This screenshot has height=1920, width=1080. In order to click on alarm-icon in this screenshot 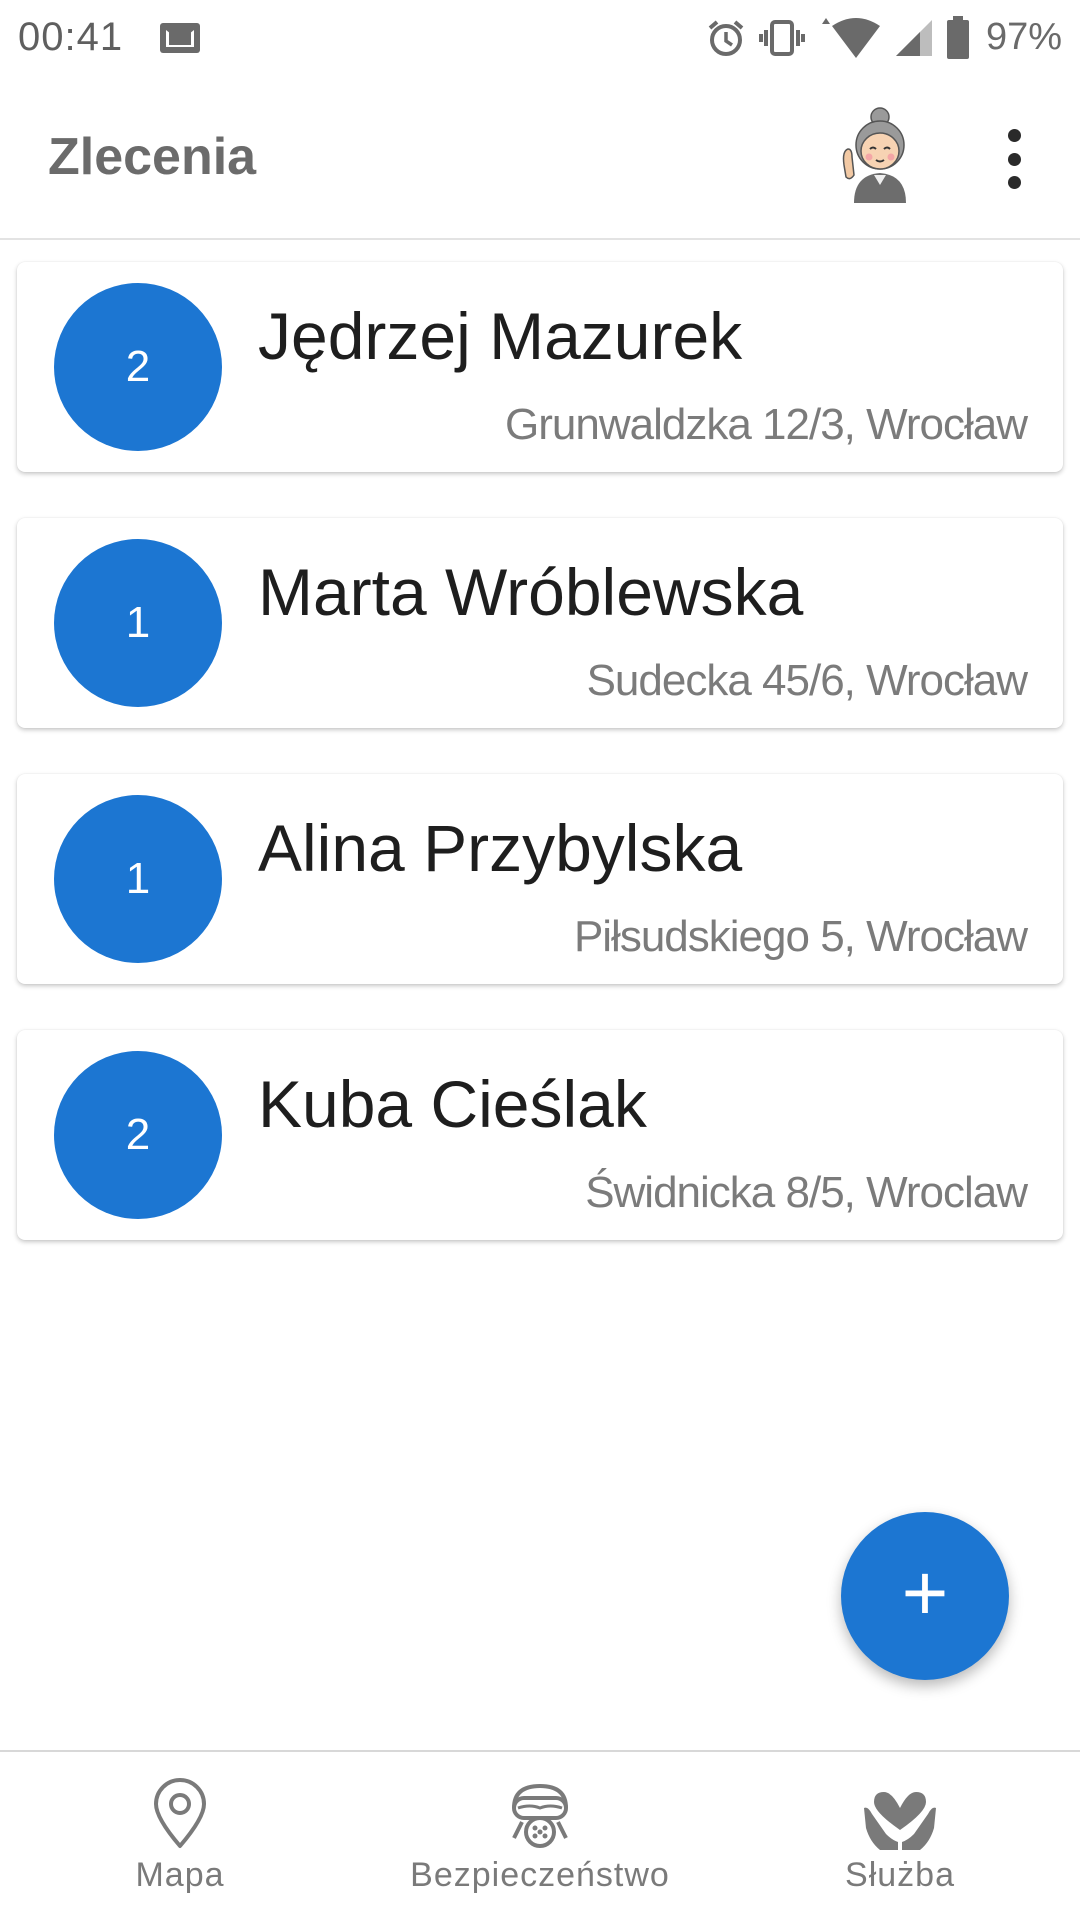, I will do `click(726, 37)`.